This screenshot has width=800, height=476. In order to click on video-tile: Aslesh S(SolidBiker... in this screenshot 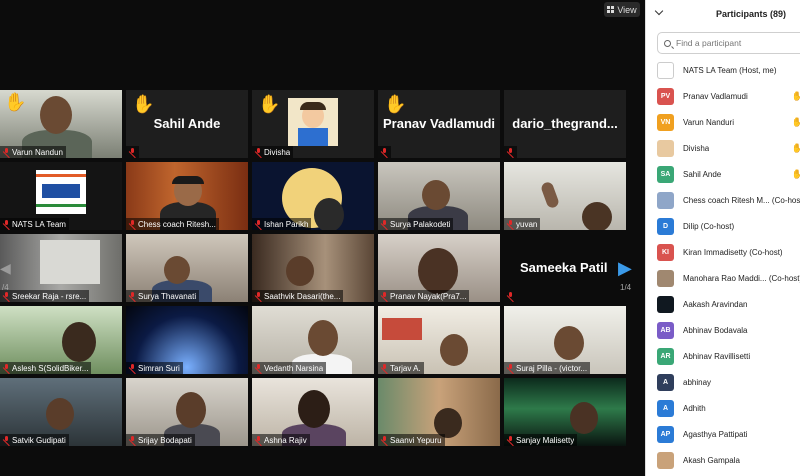, I will do `click(61, 340)`.